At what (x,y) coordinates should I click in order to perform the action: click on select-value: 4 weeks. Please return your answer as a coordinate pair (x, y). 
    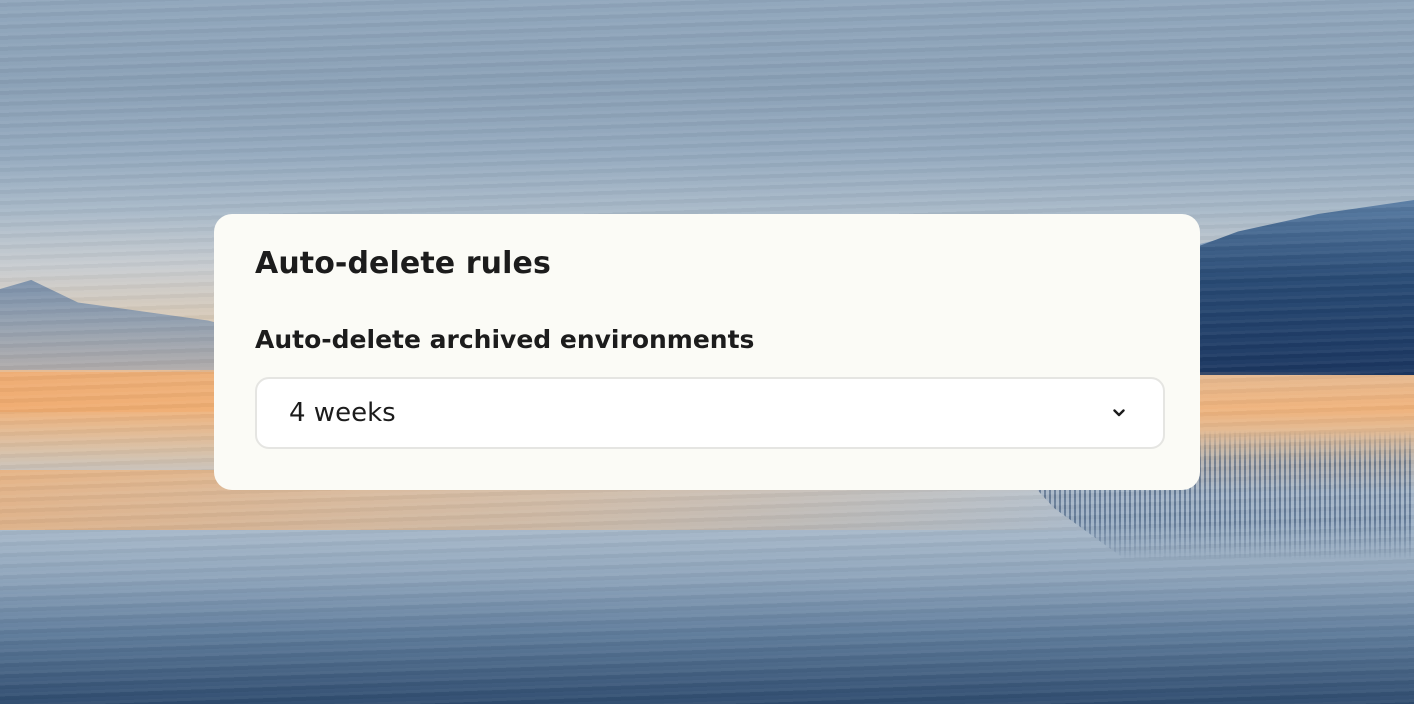
    Looking at the image, I should click on (342, 413).